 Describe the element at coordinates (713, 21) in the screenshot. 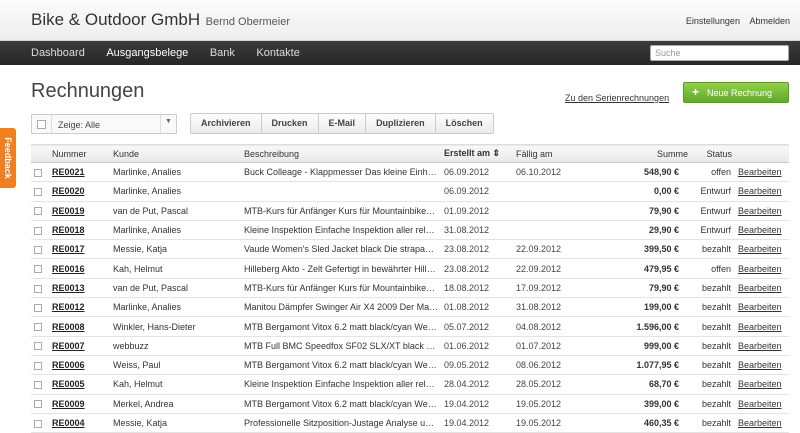

I see `settings-link: Einstellungen` at that location.